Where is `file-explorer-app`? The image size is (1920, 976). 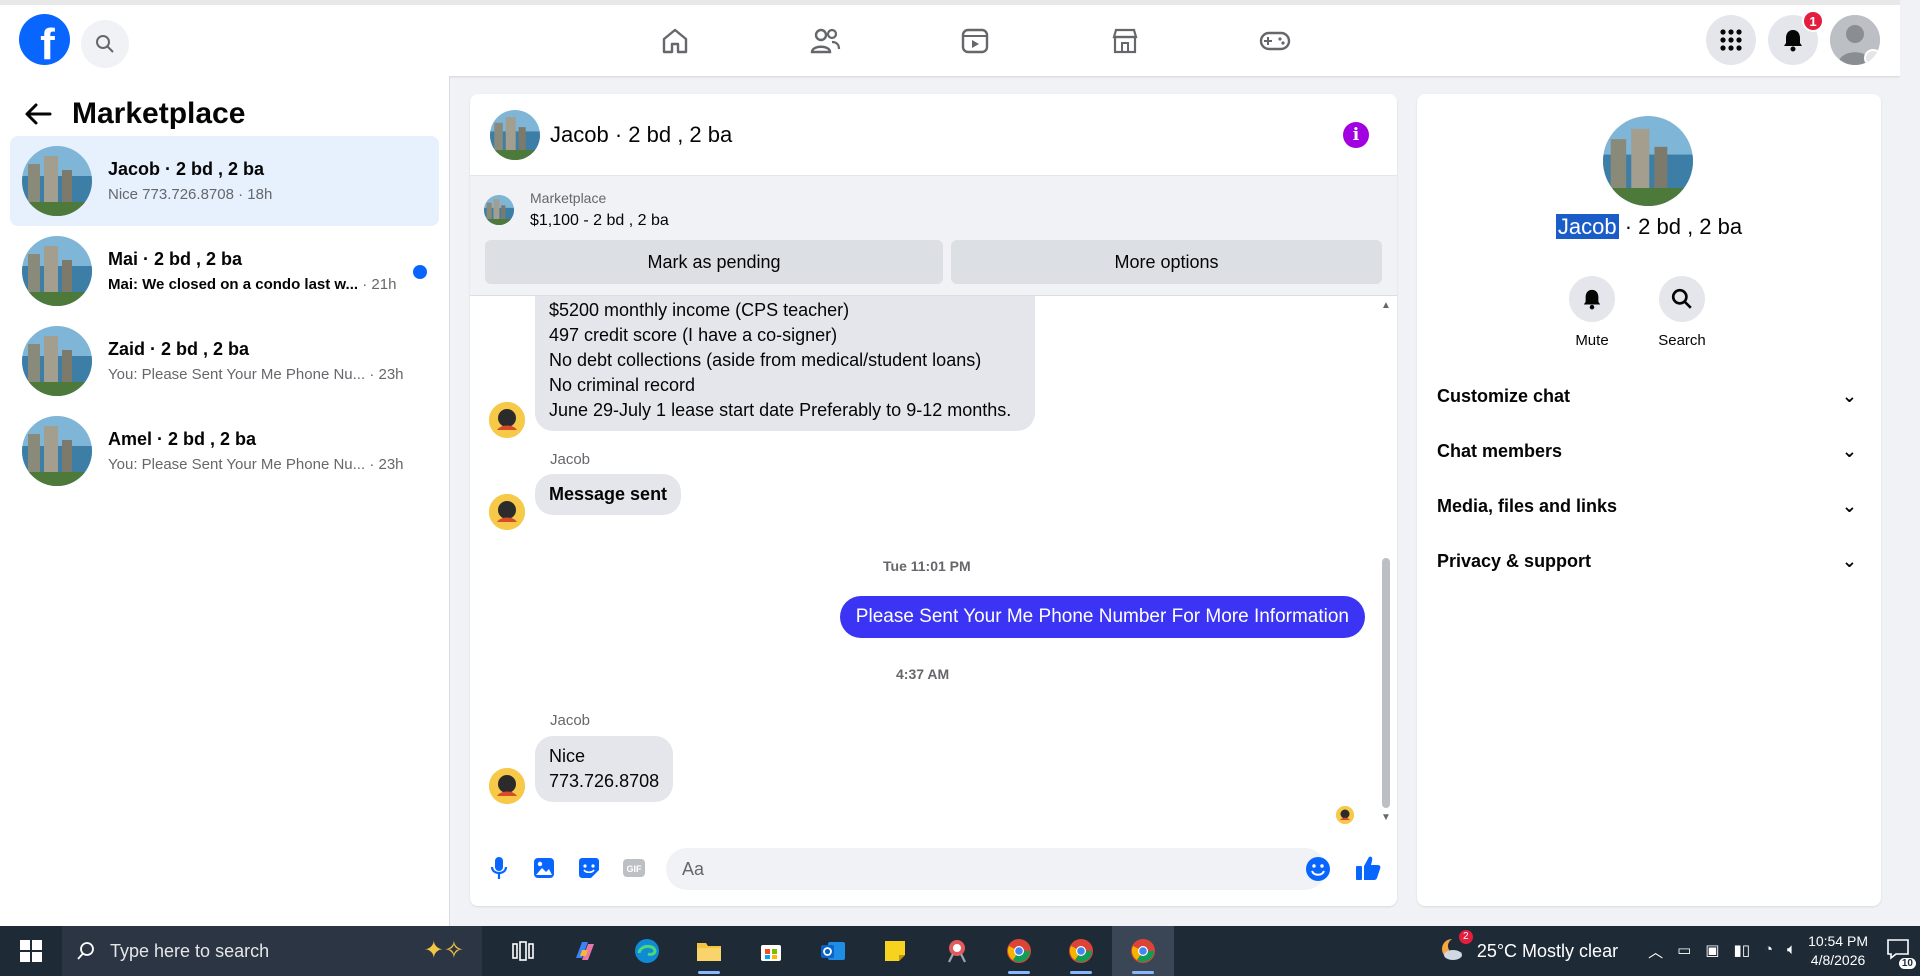
file-explorer-app is located at coordinates (709, 951).